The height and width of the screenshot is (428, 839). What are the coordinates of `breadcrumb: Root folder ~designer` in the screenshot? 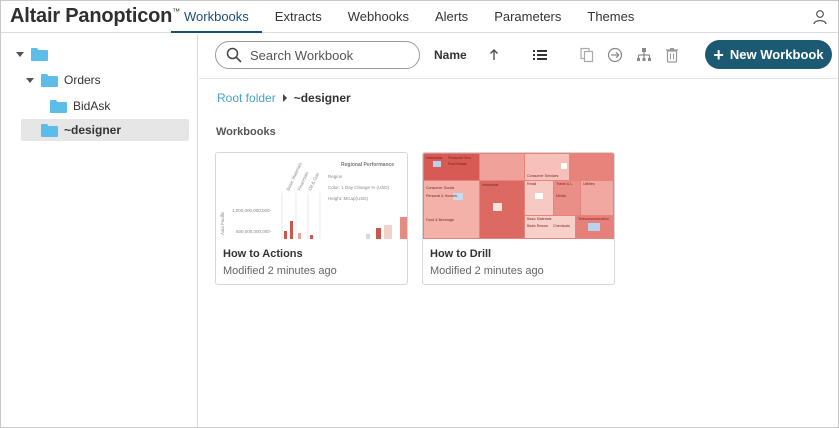 It's located at (284, 98).